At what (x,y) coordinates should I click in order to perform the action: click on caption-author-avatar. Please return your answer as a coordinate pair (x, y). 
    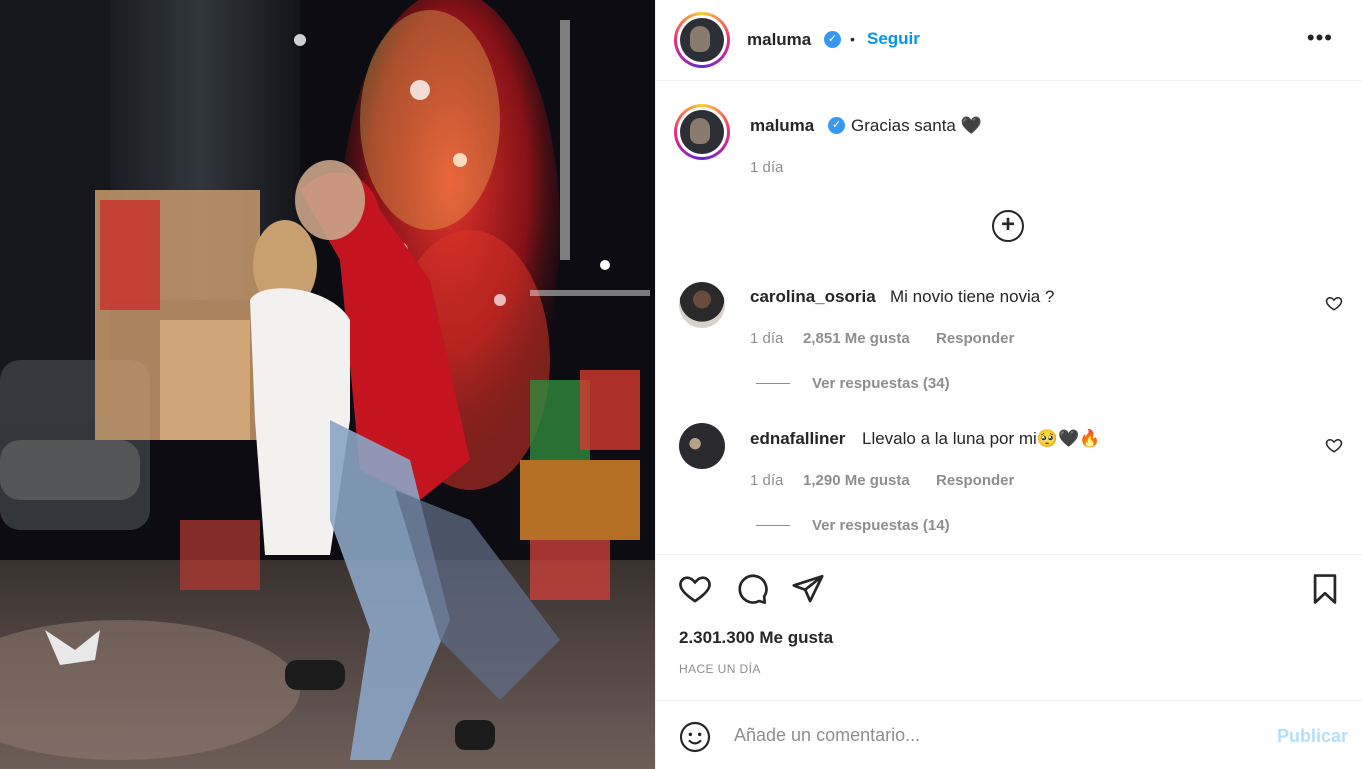
    Looking at the image, I should click on (702, 132).